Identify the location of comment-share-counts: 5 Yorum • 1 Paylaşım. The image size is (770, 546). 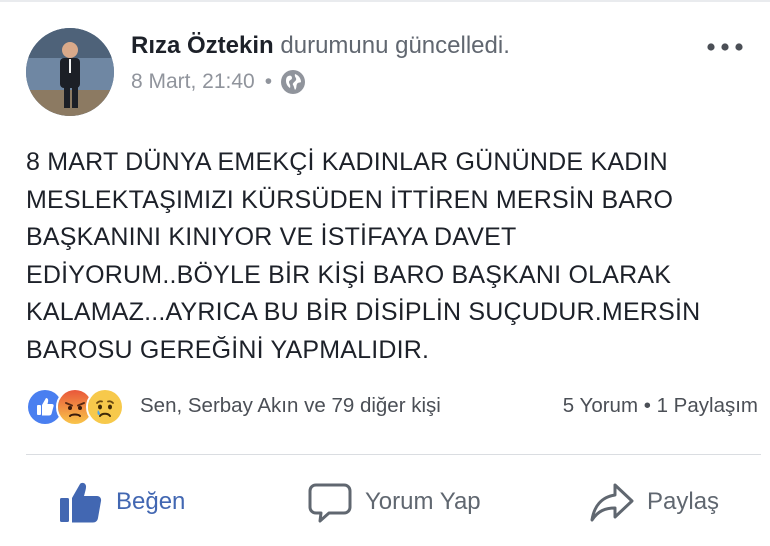
(660, 406).